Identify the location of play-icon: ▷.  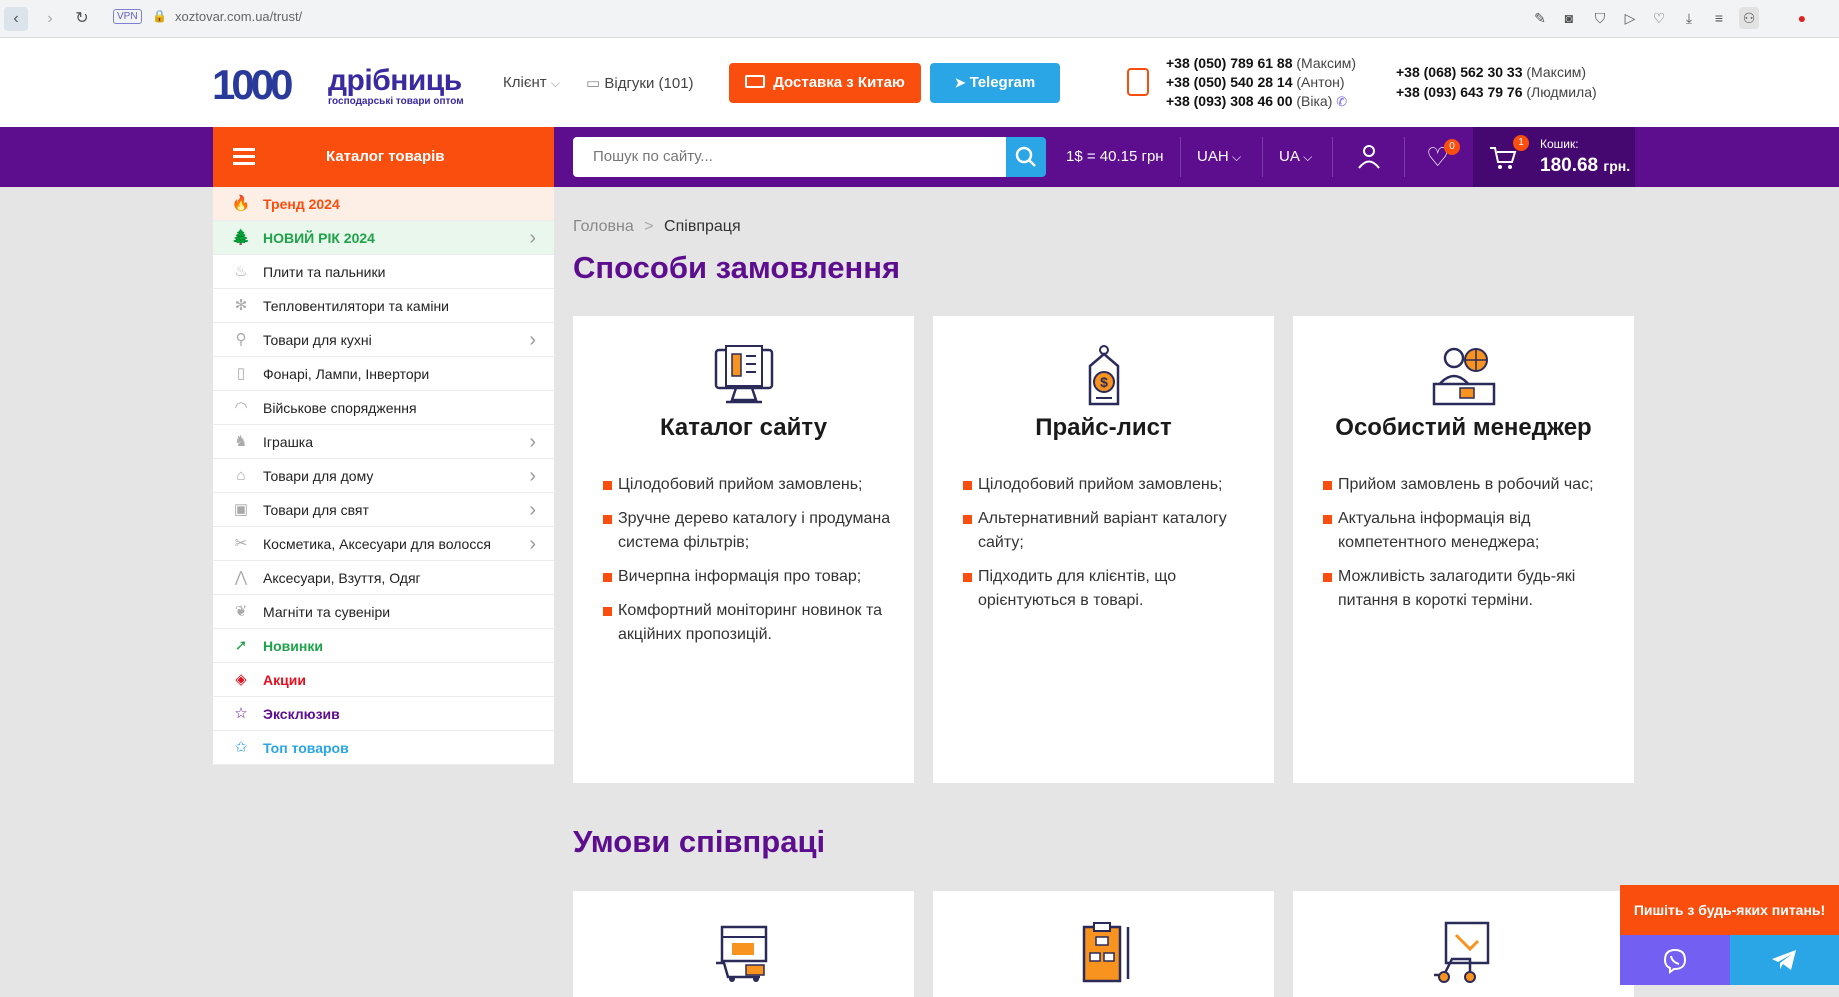
(1630, 18).